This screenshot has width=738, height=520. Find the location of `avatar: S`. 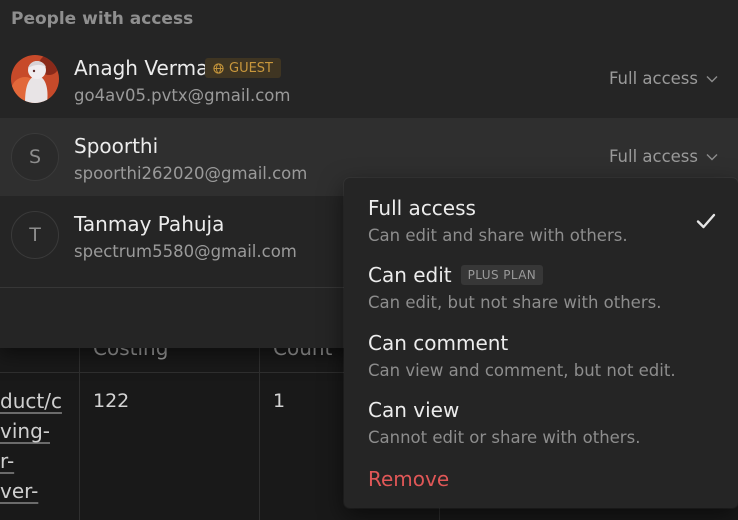

avatar: S is located at coordinates (35, 157).